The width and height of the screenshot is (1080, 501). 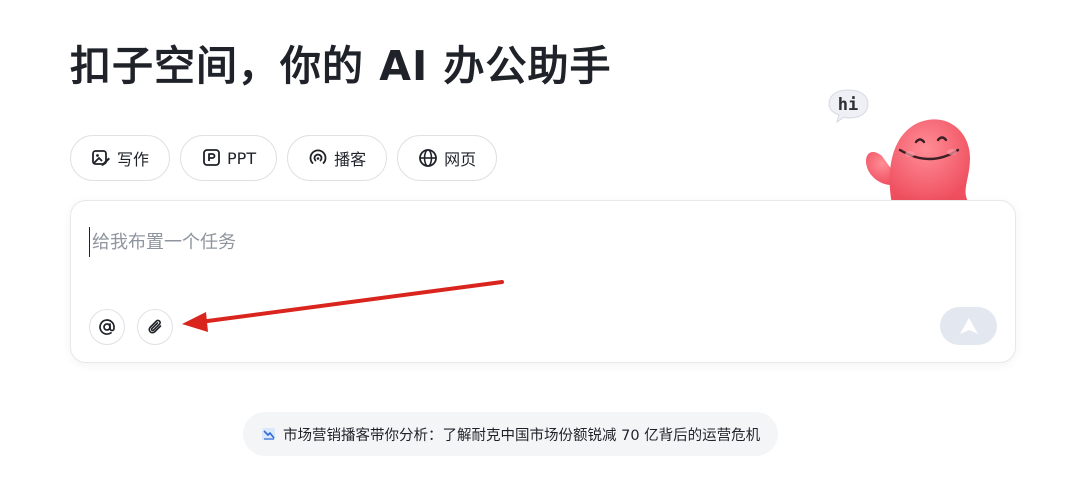 What do you see at coordinates (318, 156) in the screenshot?
I see `podcast-icon` at bounding box center [318, 156].